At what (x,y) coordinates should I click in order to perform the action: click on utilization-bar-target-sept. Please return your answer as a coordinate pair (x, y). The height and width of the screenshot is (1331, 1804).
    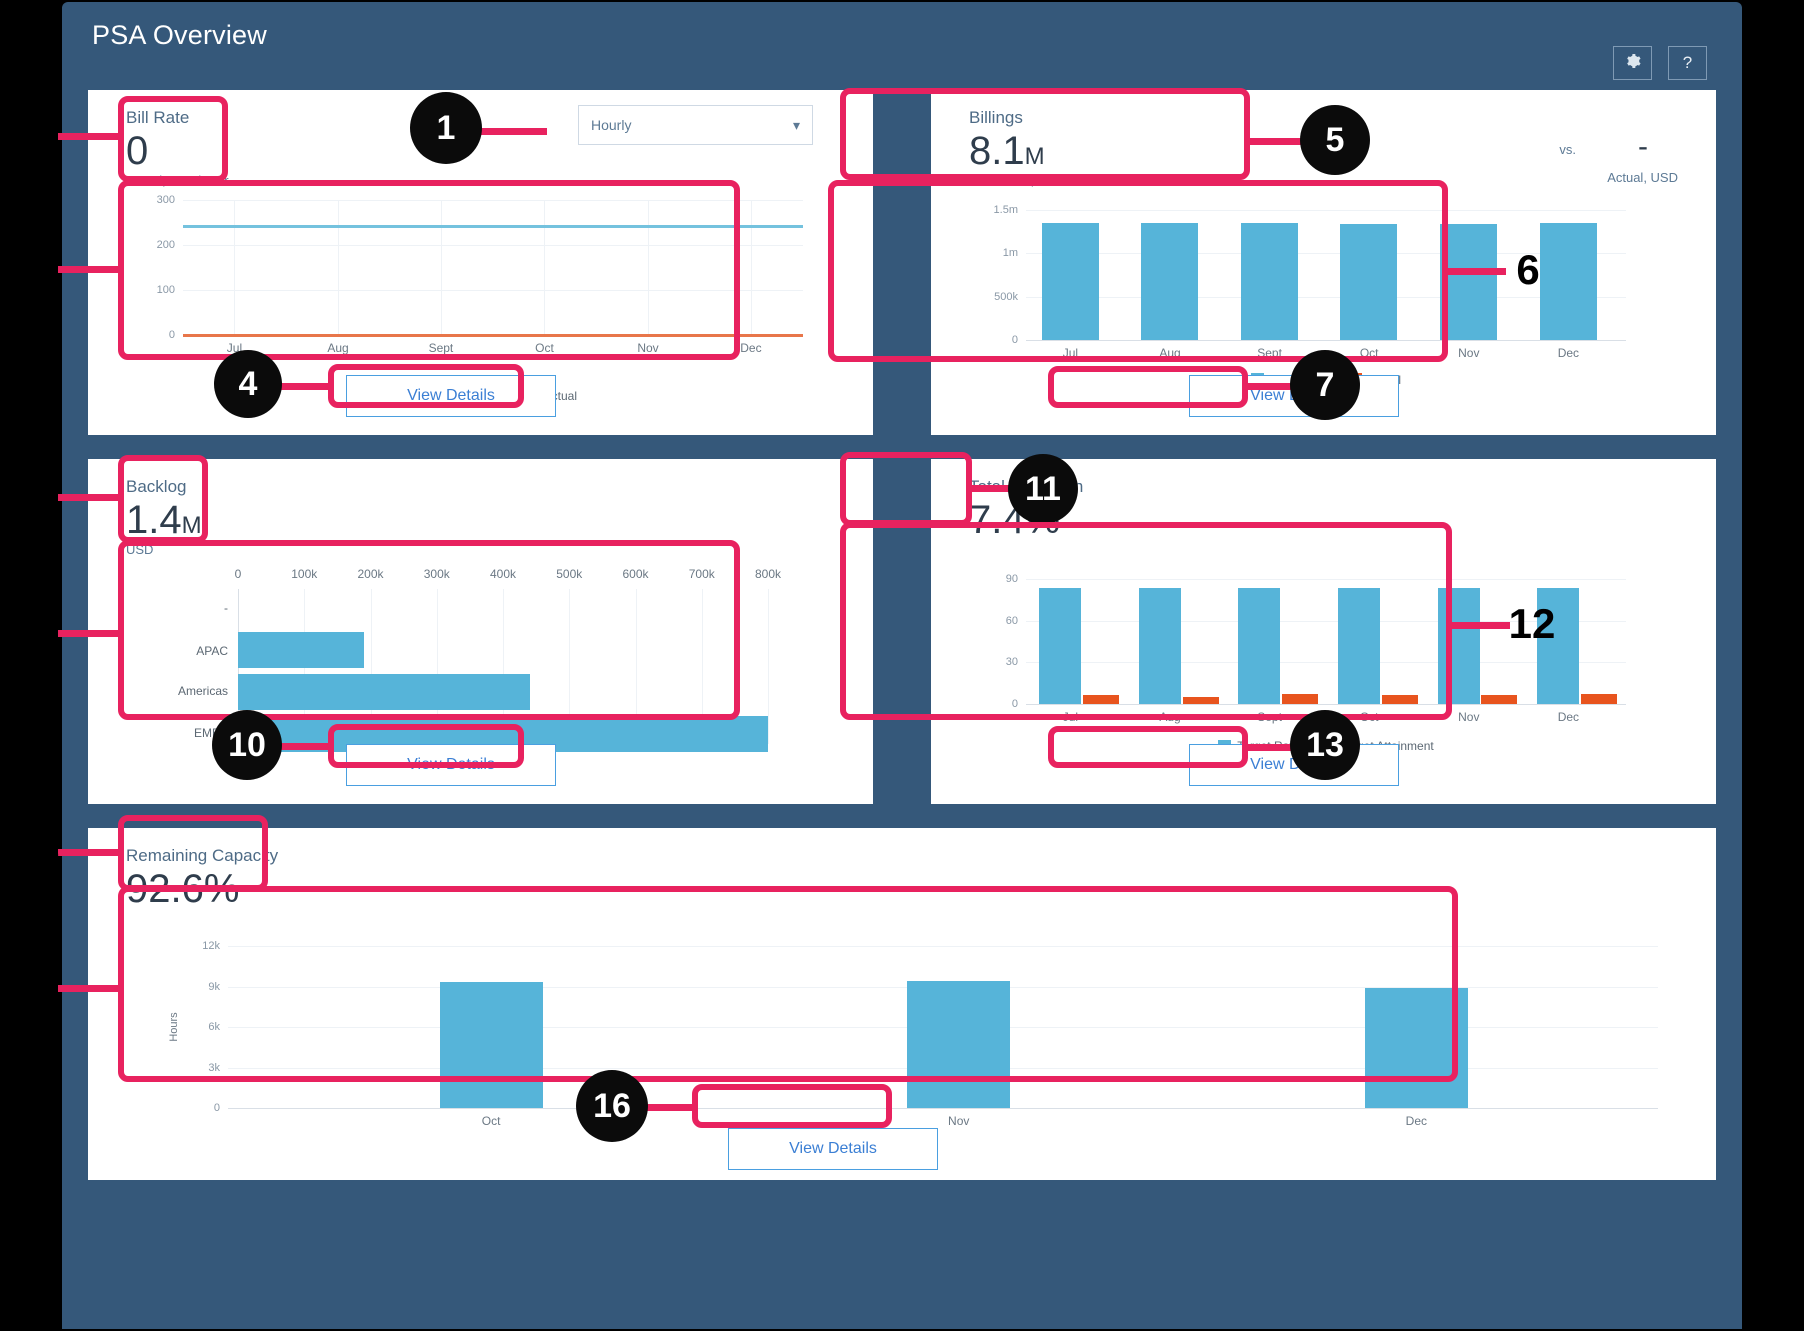
    Looking at the image, I should click on (1259, 645).